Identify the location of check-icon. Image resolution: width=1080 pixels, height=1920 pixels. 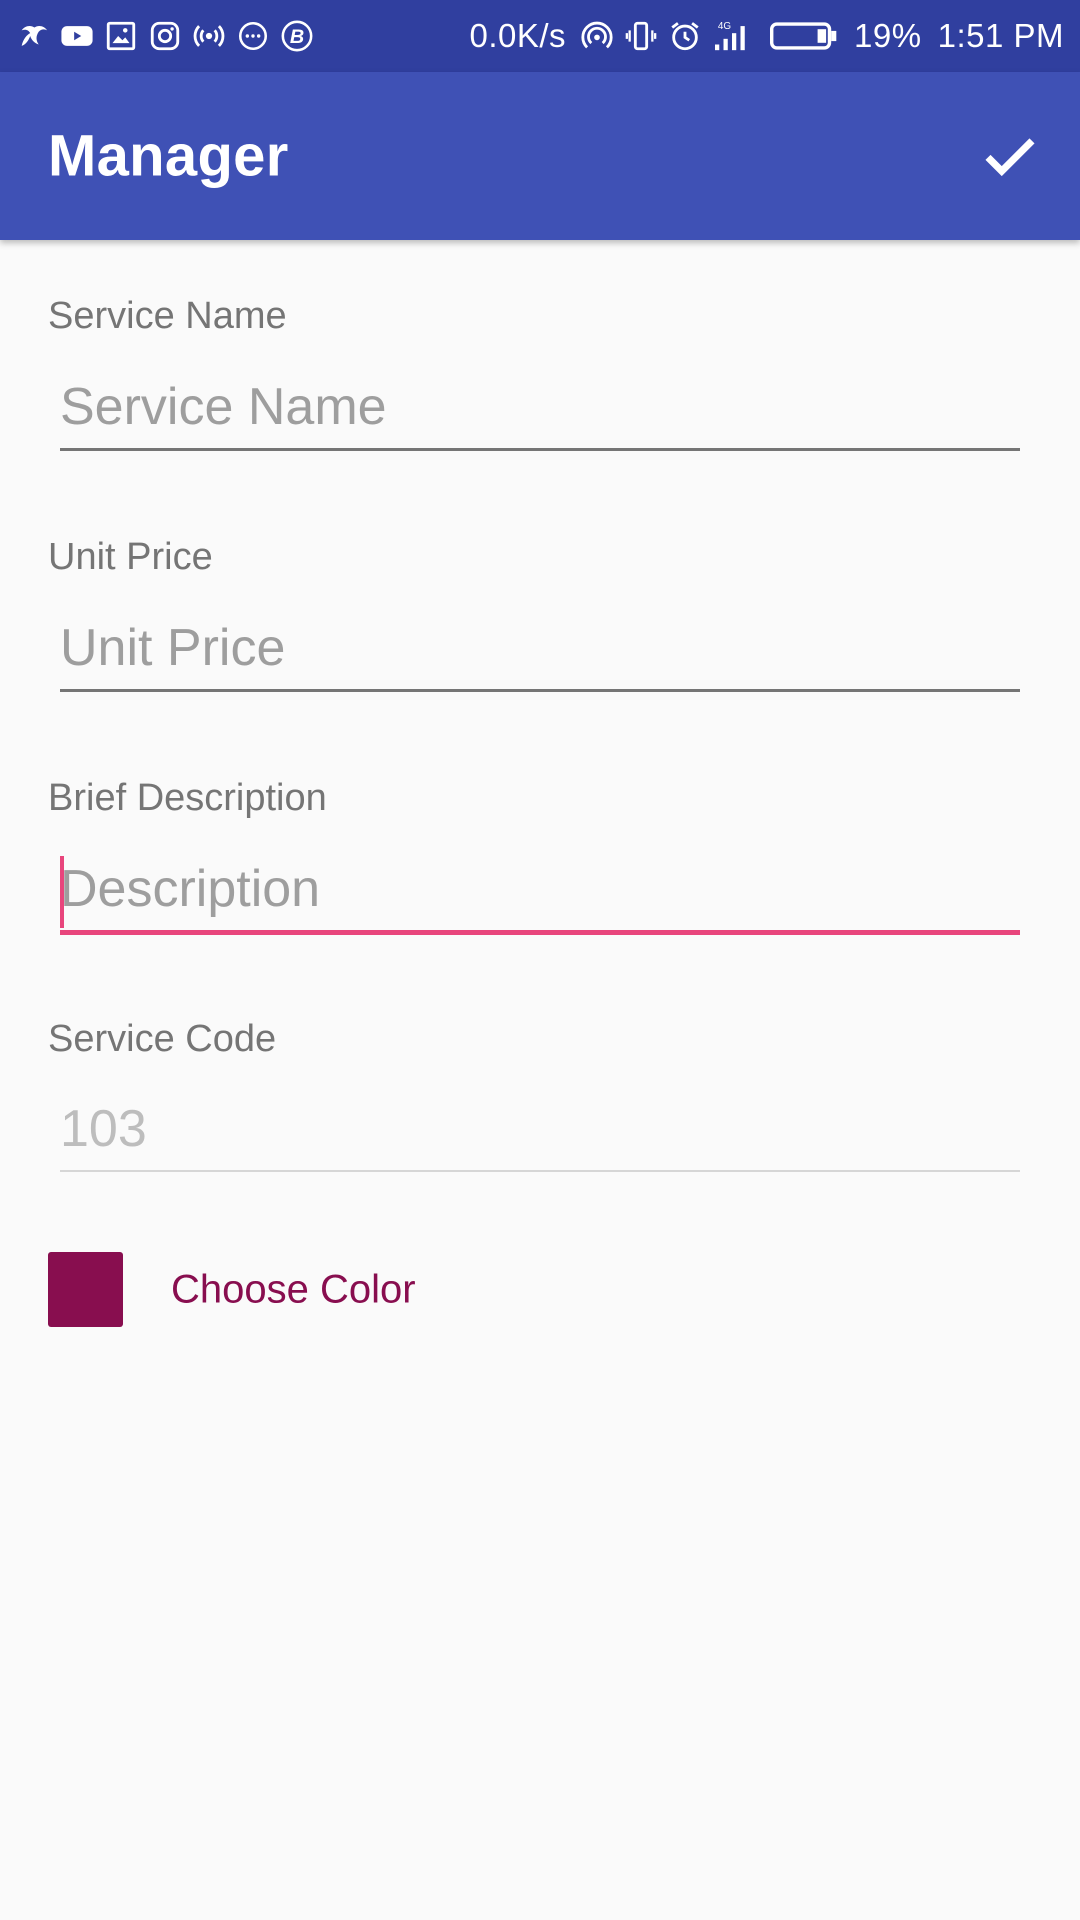
(1010, 157).